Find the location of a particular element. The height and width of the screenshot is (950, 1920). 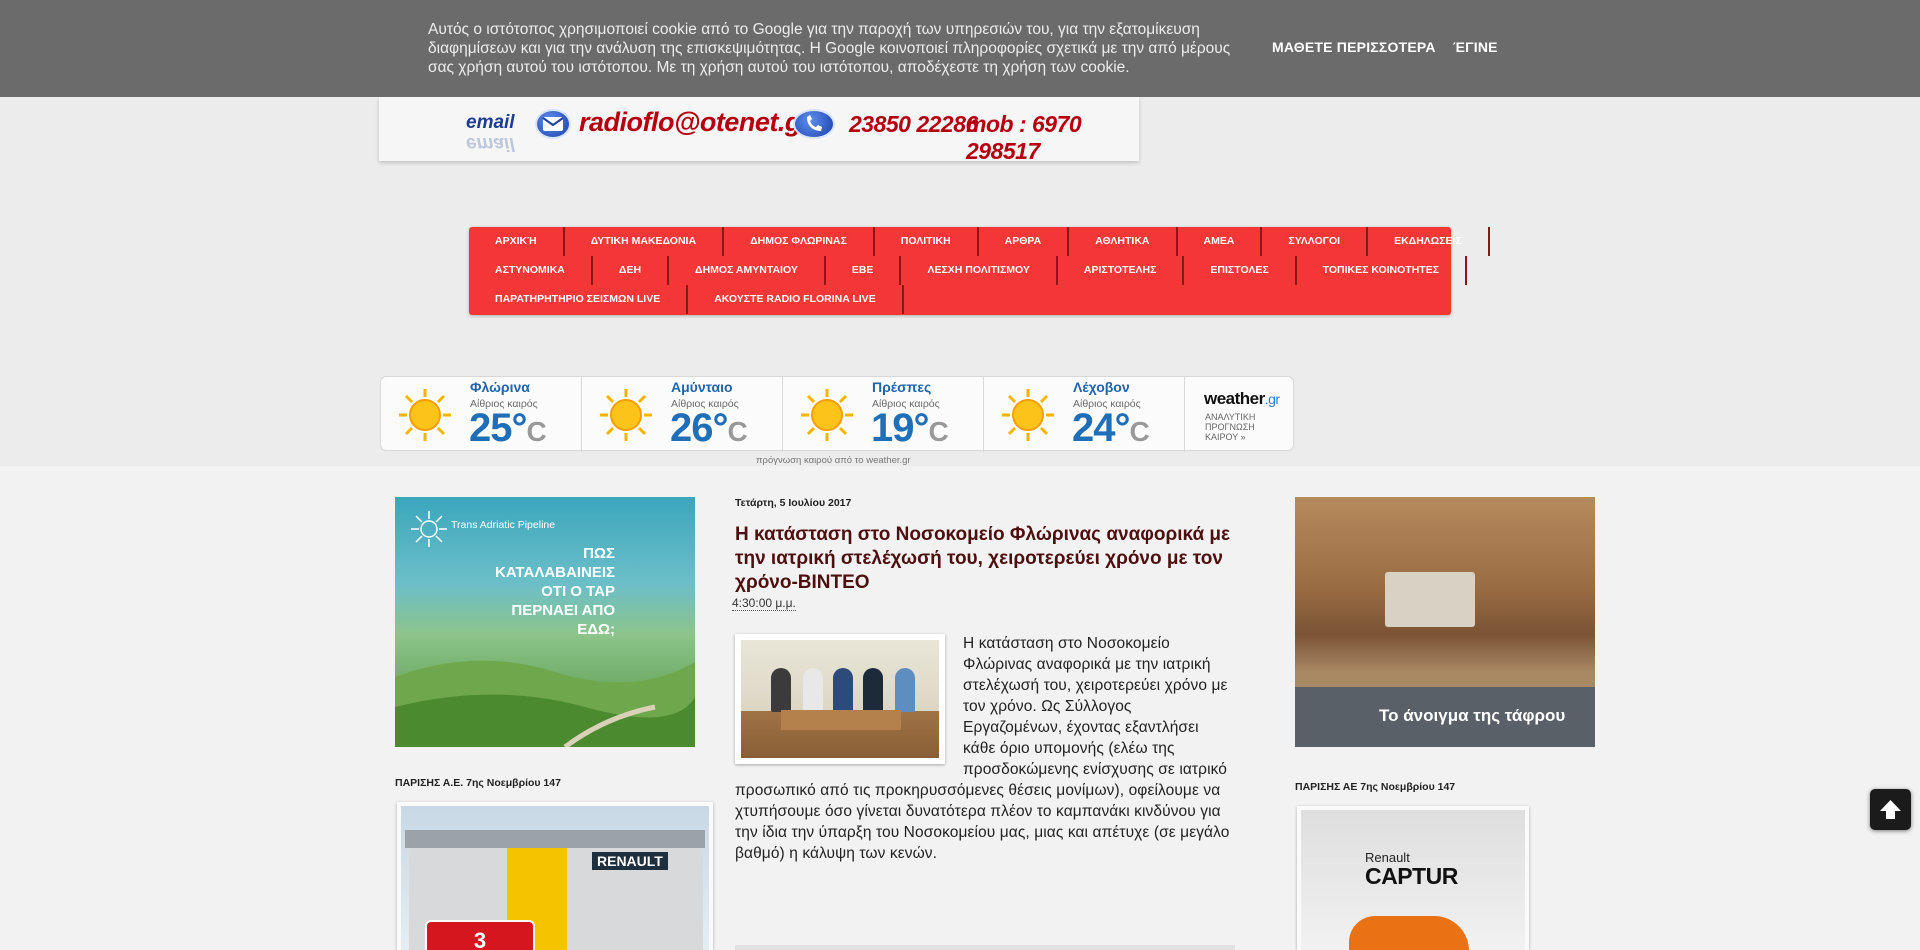

weather-cell: Αμύνταιο Αίθριος καιρός 26°C is located at coordinates (682, 414).